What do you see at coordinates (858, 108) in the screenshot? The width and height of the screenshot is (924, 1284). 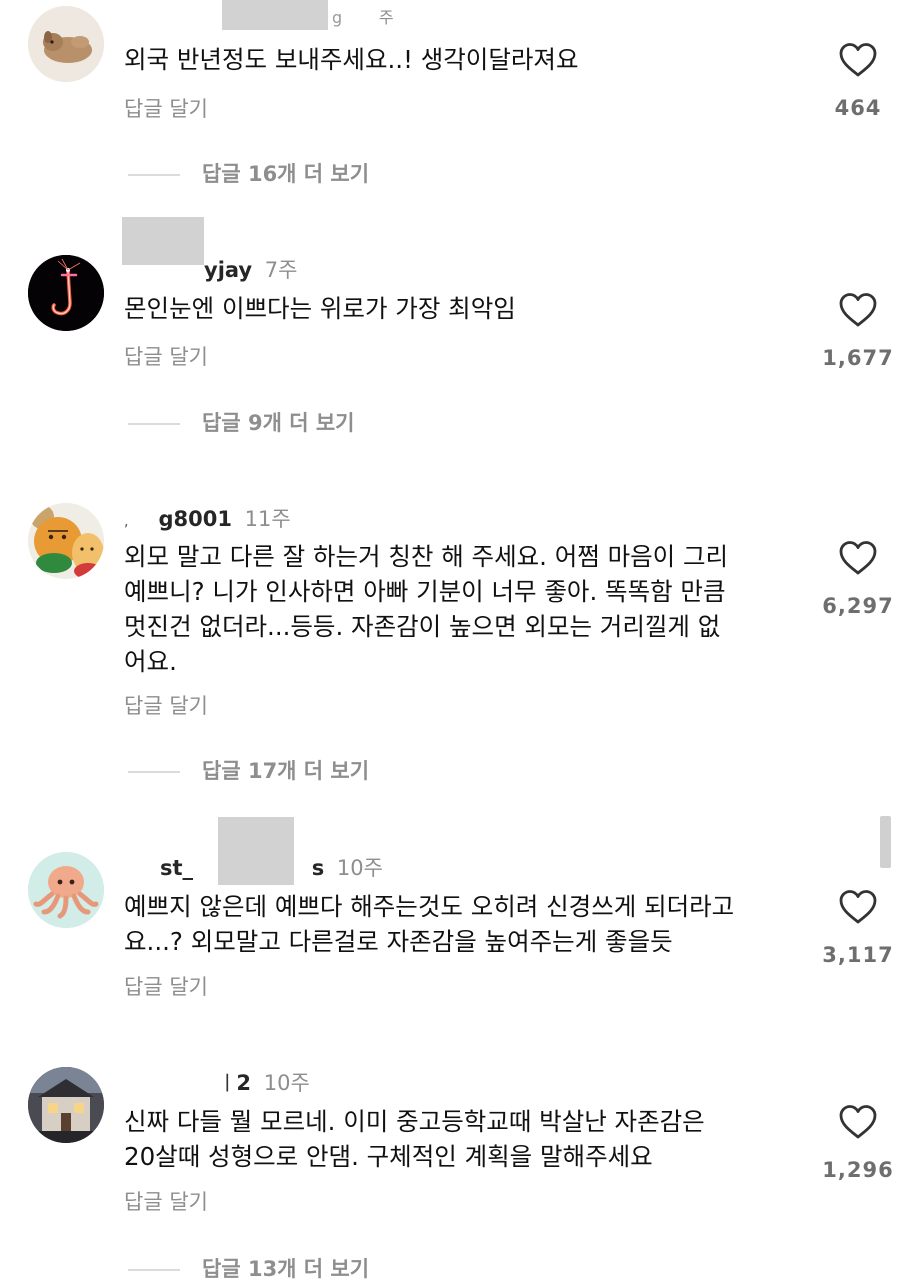 I see `like-count: 464` at bounding box center [858, 108].